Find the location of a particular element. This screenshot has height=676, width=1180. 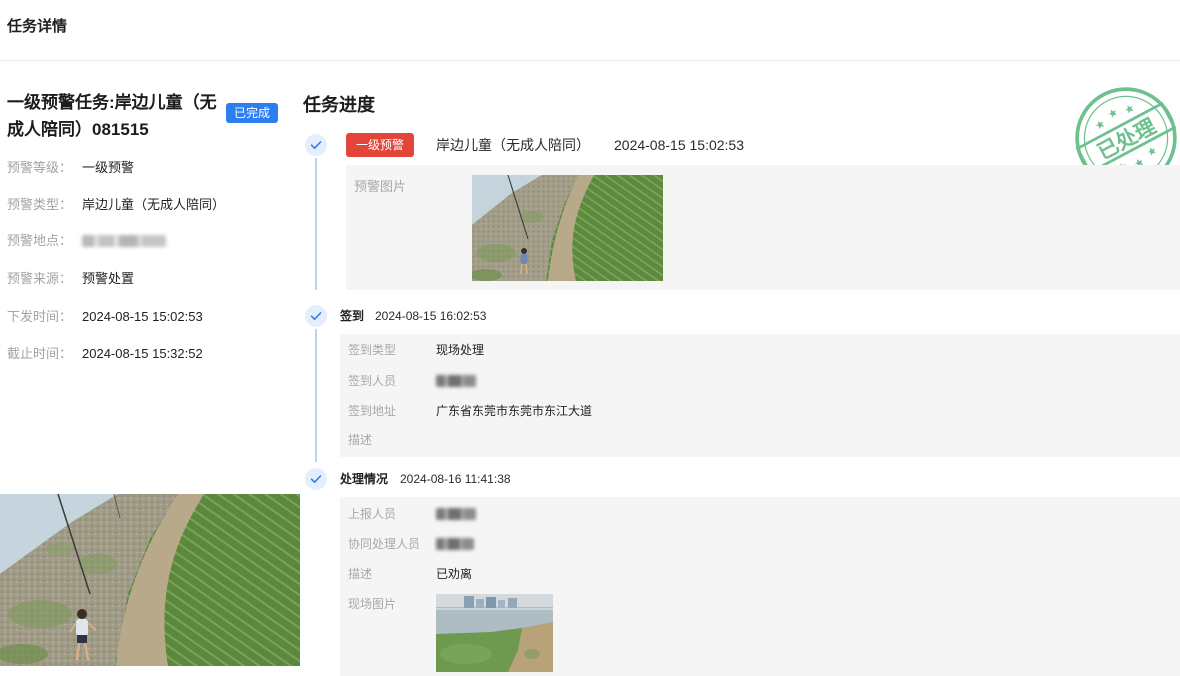

detail-label: 签到地址 is located at coordinates (372, 411).